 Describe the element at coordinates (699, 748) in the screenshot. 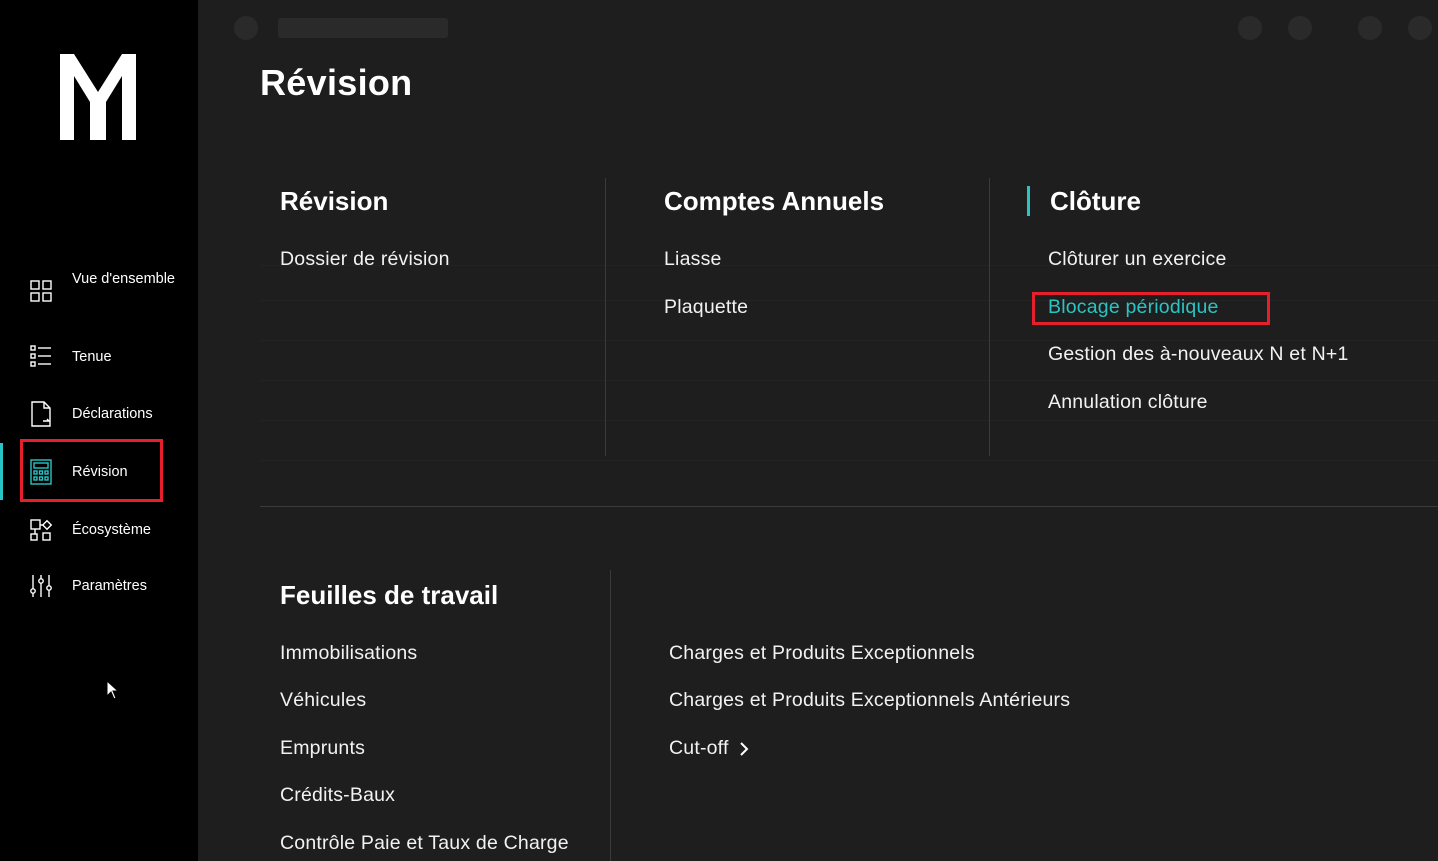

I see `link-cut-off-label: Cut-off` at that location.